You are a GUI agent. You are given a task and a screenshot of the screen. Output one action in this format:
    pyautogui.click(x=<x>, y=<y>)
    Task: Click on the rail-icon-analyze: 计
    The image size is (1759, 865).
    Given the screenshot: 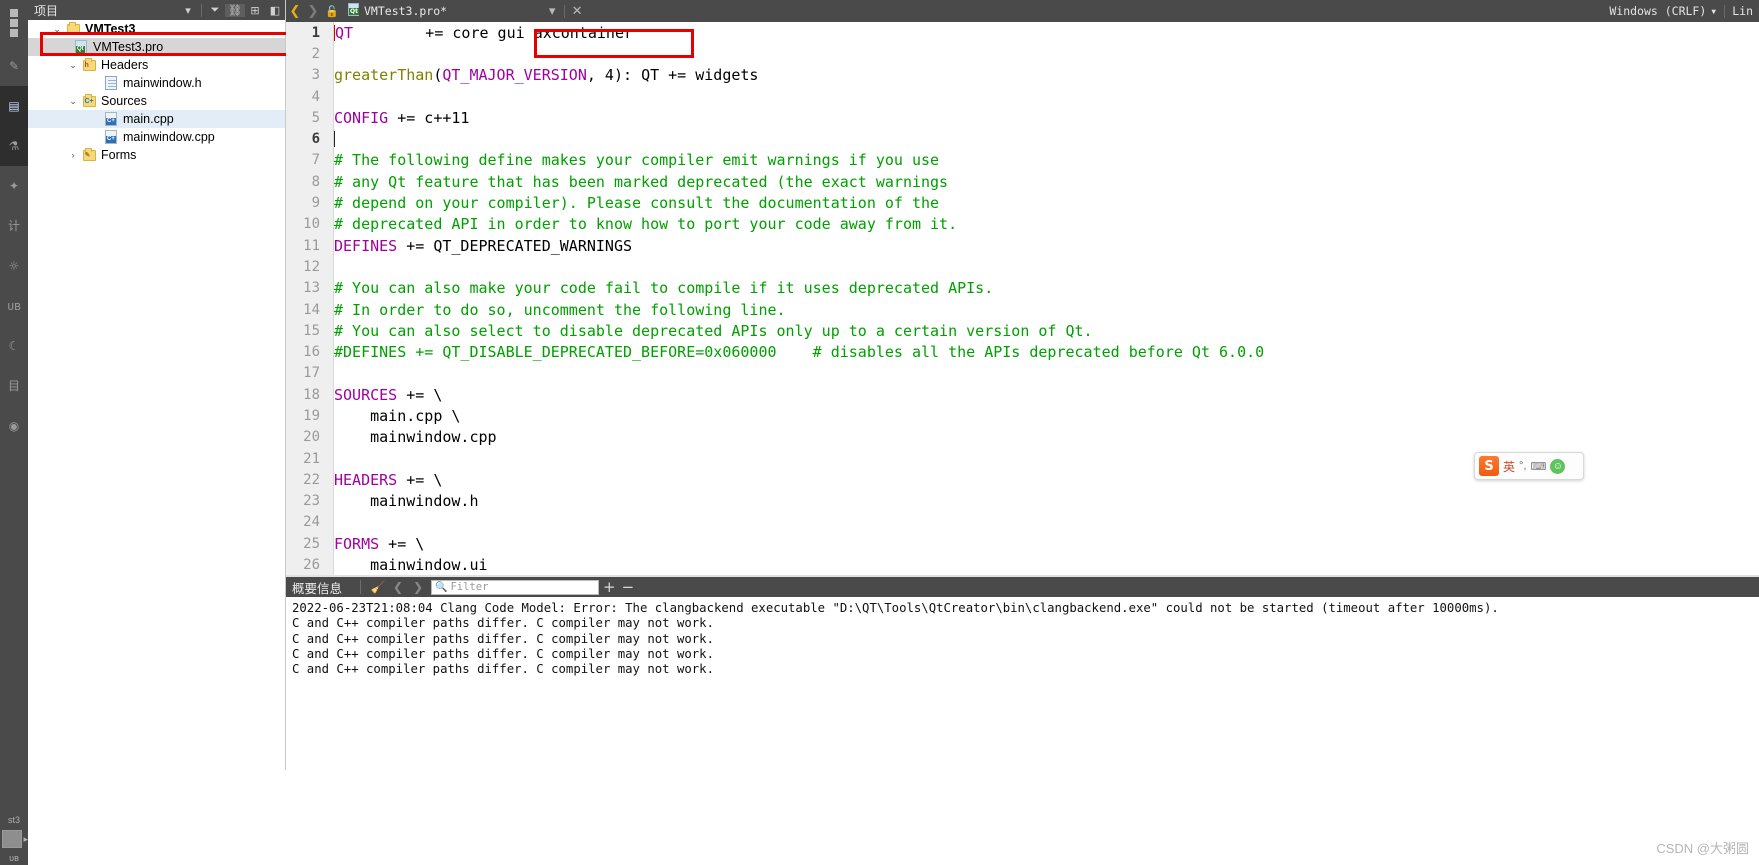 What is the action you would take?
    pyautogui.click(x=14, y=226)
    